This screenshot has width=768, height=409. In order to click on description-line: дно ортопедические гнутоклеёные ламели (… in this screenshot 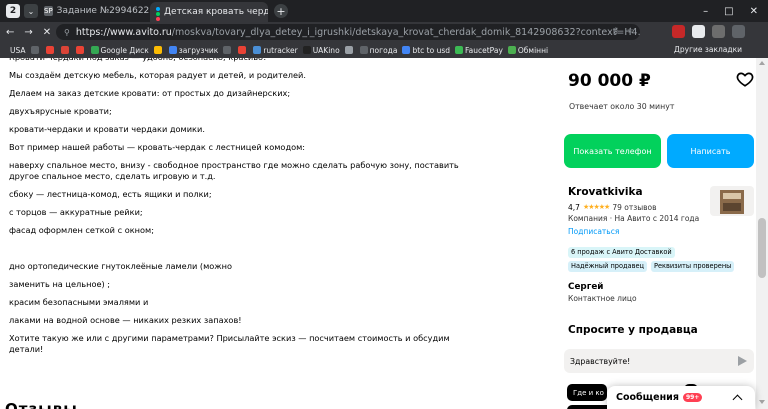, I will do `click(120, 266)`.